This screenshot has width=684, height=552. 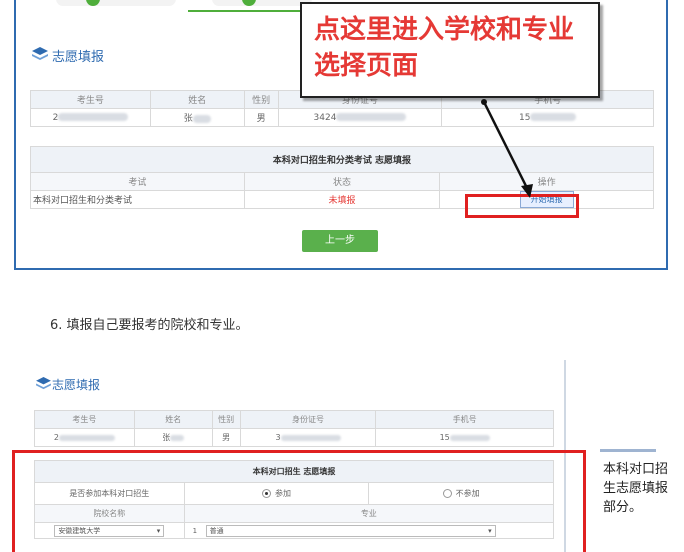 I want to click on cell-id-number: 3, so click(x=308, y=437).